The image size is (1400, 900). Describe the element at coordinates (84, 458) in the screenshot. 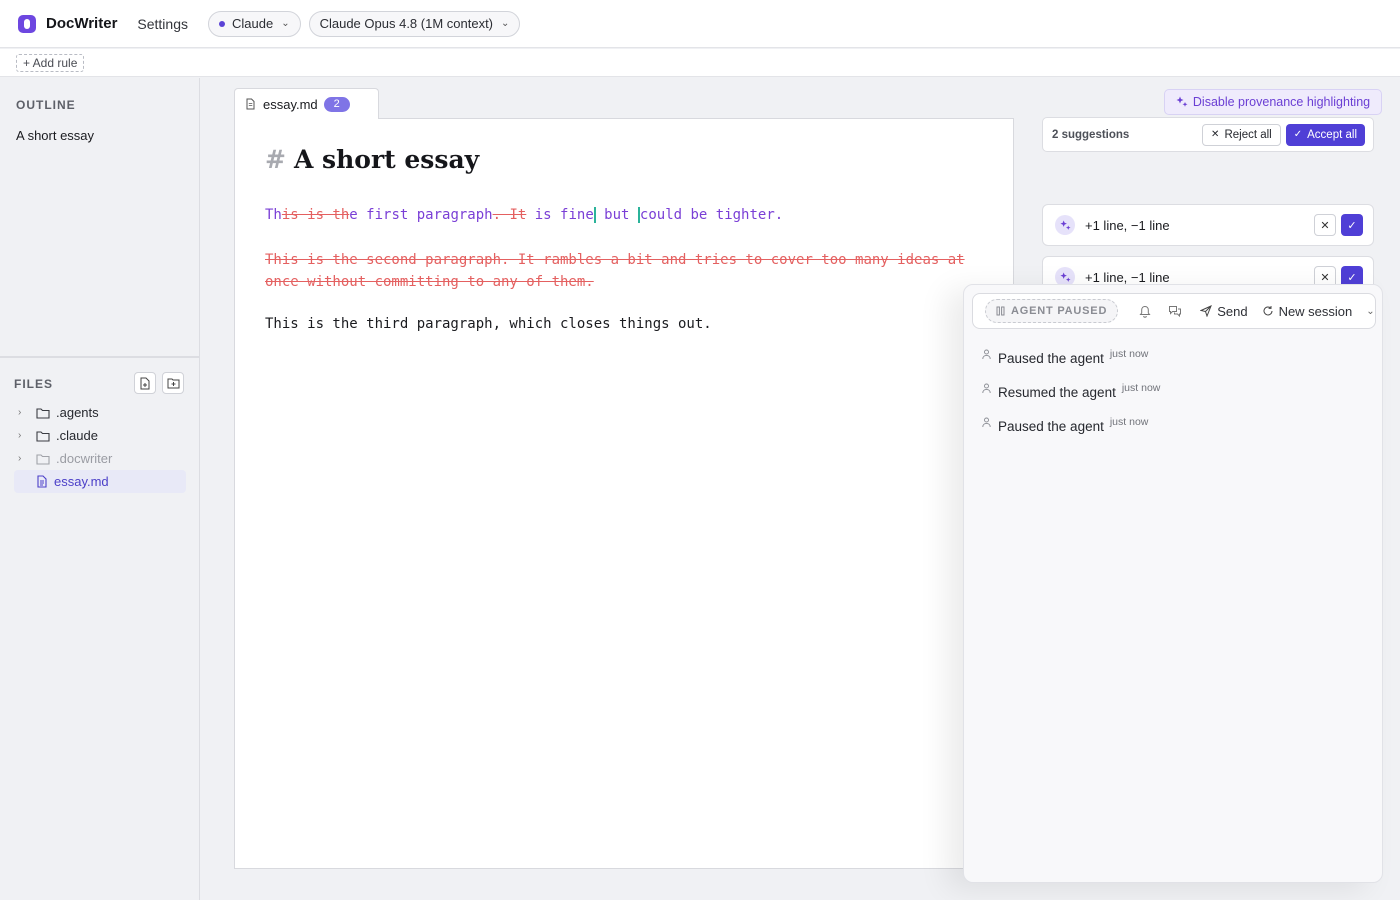

I see `file-tree-label: .docwriter` at that location.